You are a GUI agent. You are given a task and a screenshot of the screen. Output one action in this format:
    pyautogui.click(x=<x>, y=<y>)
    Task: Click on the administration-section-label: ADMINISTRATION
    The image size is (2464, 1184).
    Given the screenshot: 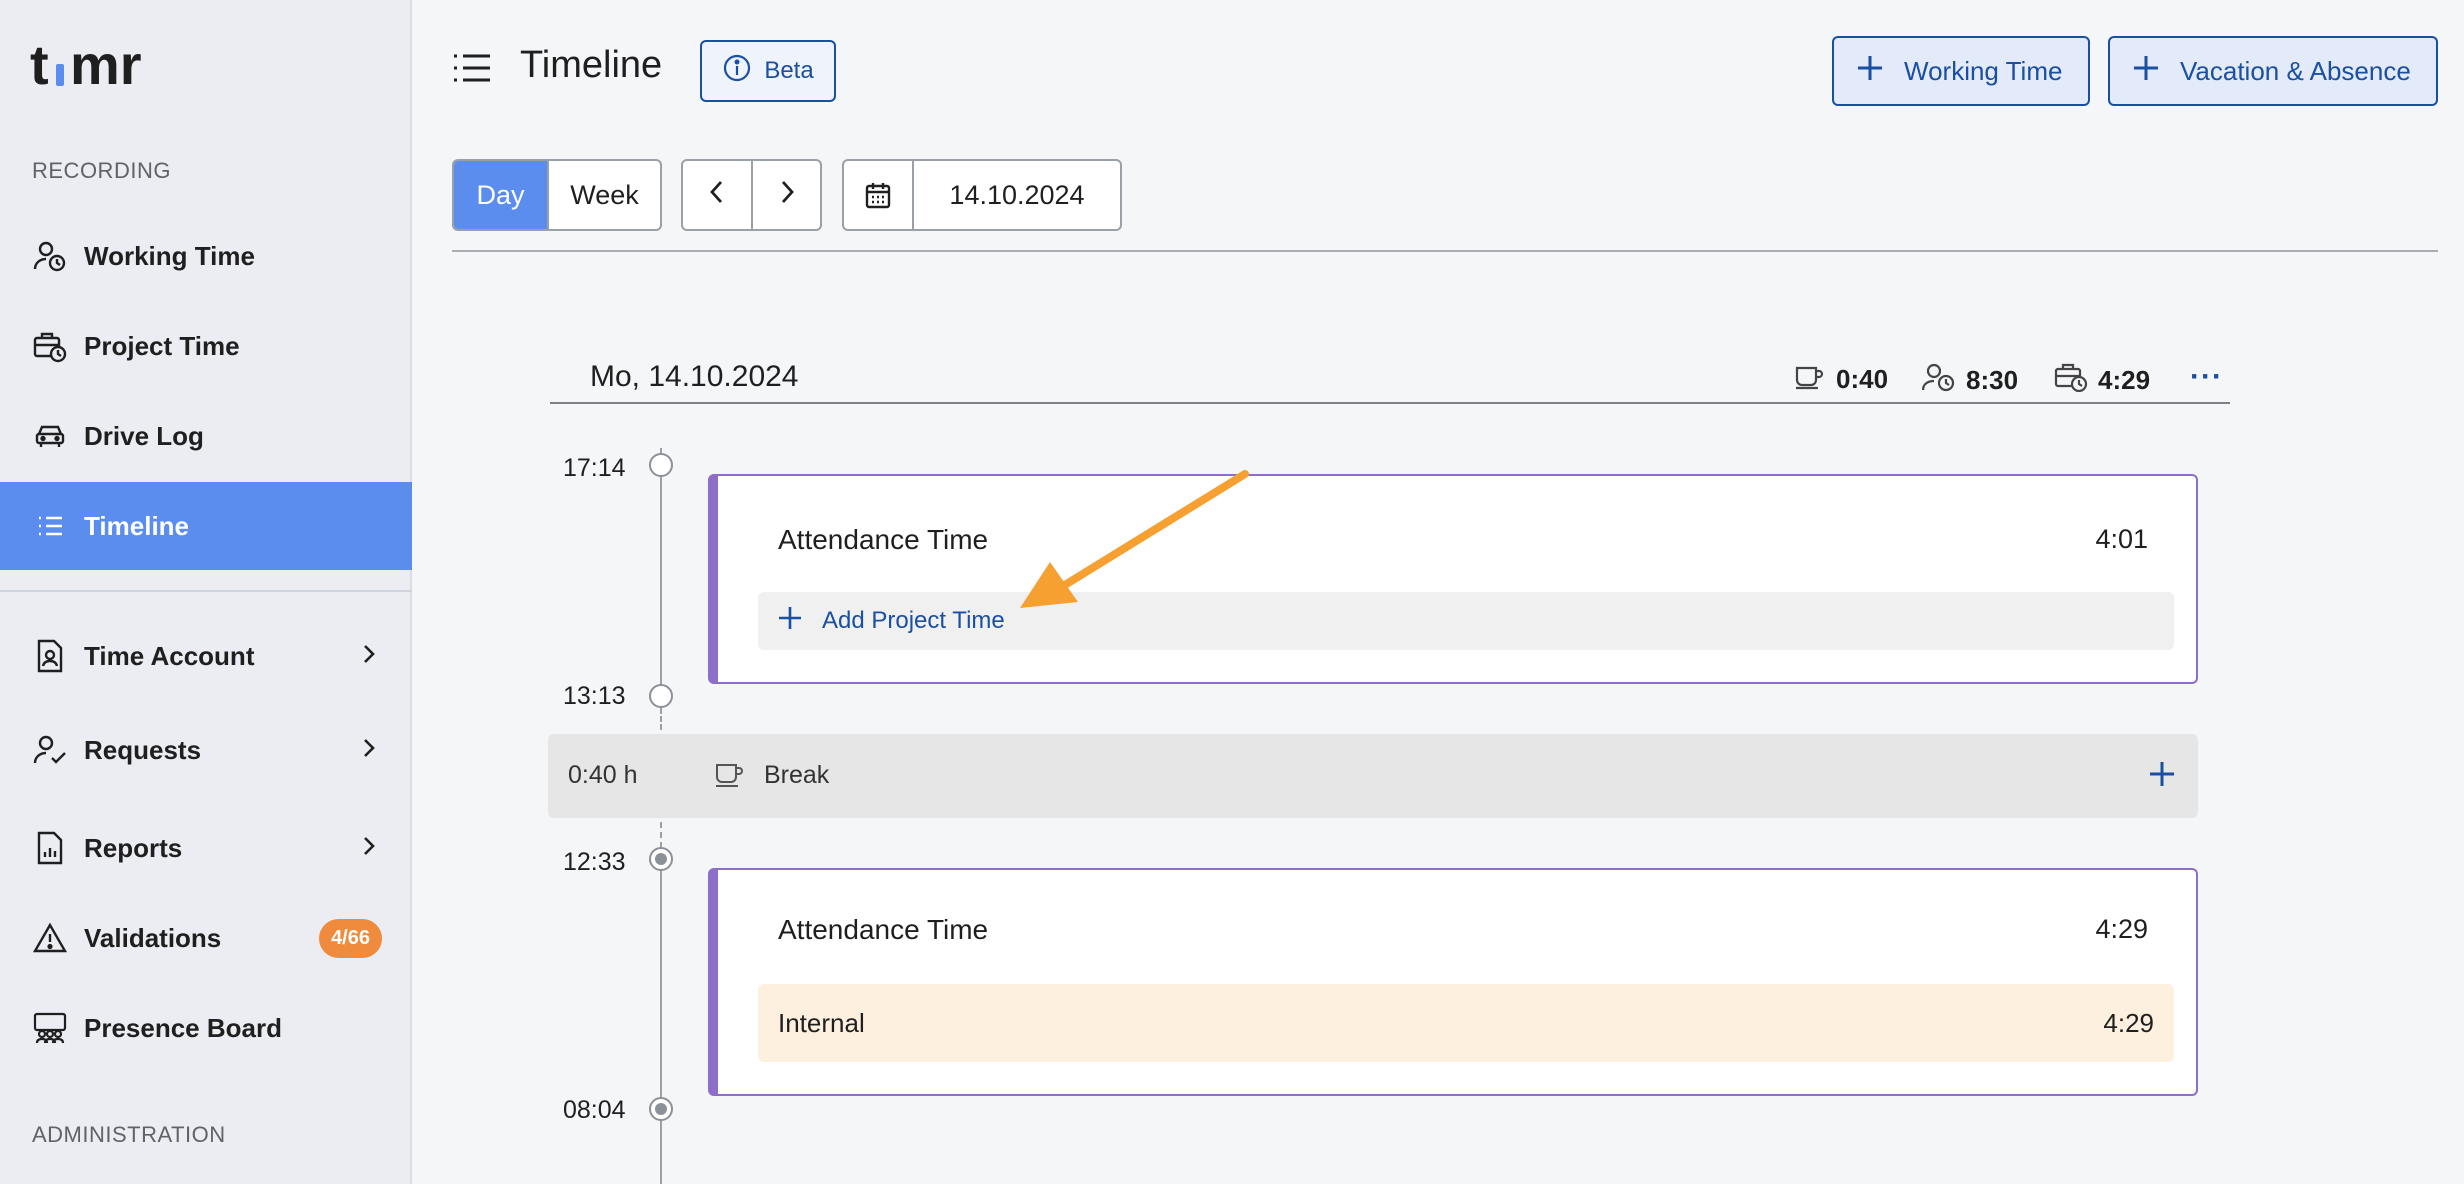 What is the action you would take?
    pyautogui.click(x=129, y=1134)
    